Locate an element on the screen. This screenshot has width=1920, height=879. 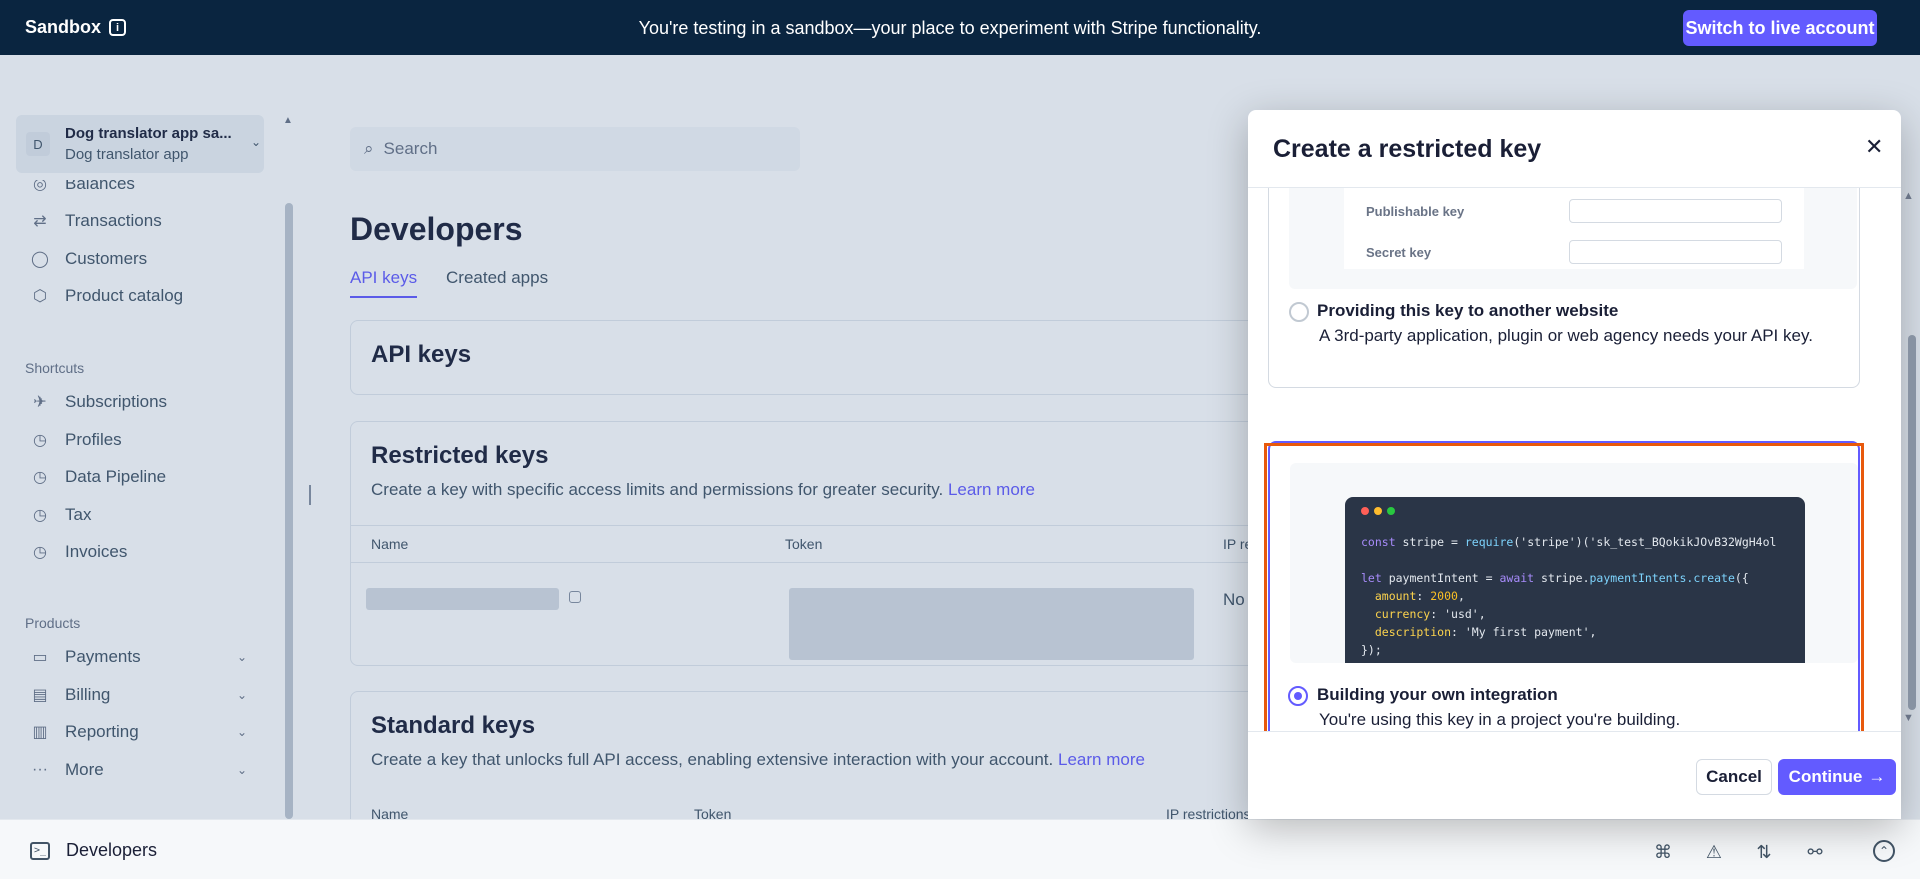
terminal-icon: >_ is located at coordinates (40, 850).